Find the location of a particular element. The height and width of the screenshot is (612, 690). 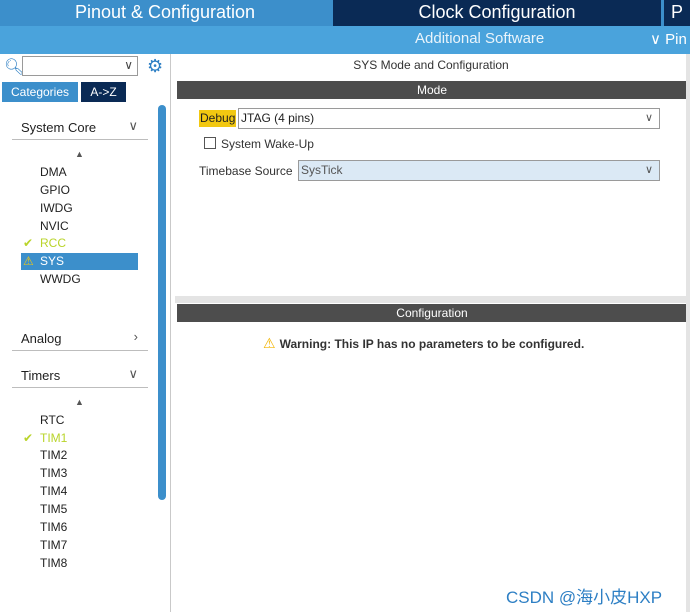

system-wake-up-label: System Wake-Up is located at coordinates (267, 144).